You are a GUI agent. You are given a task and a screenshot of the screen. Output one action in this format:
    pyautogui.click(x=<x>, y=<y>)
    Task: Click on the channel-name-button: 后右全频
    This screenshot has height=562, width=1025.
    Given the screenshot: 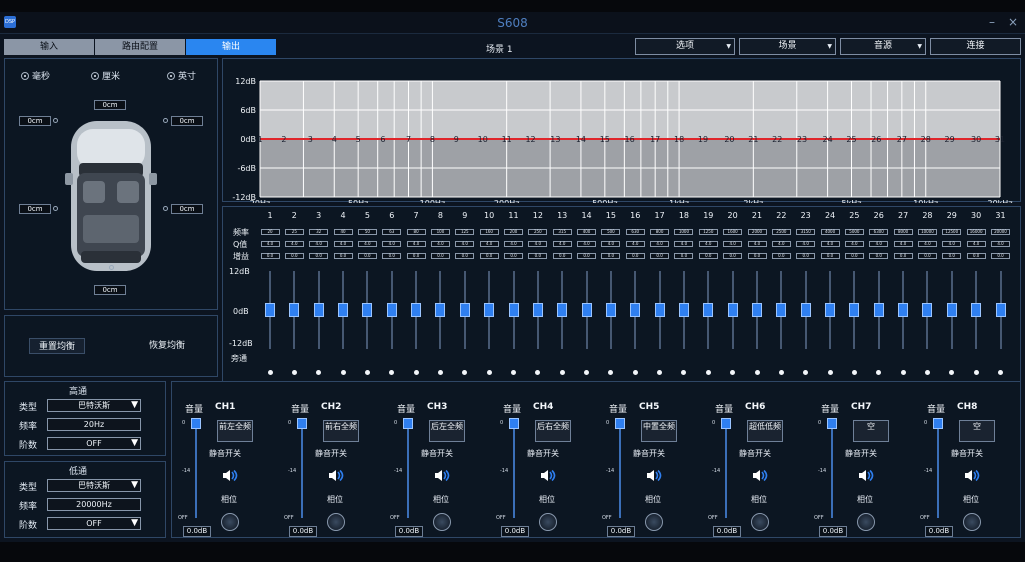 What is the action you would take?
    pyautogui.click(x=553, y=431)
    